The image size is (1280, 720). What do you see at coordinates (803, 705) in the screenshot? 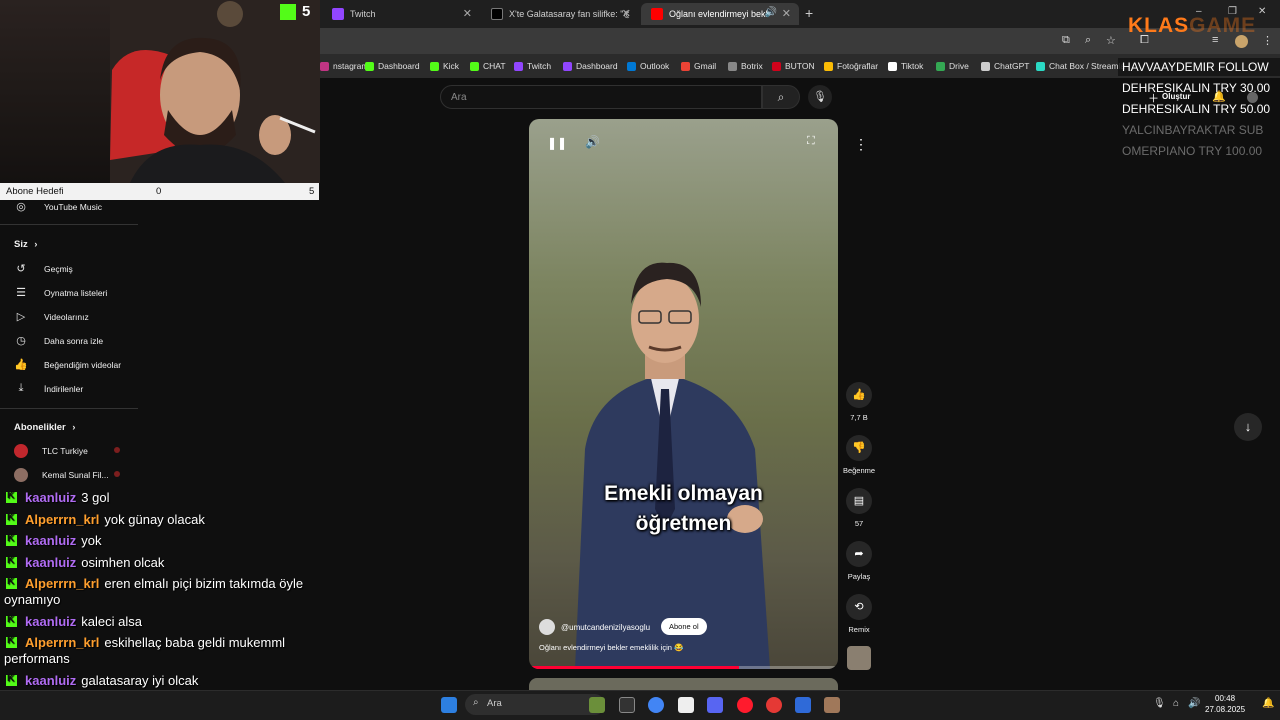
I see `network-app-icon` at bounding box center [803, 705].